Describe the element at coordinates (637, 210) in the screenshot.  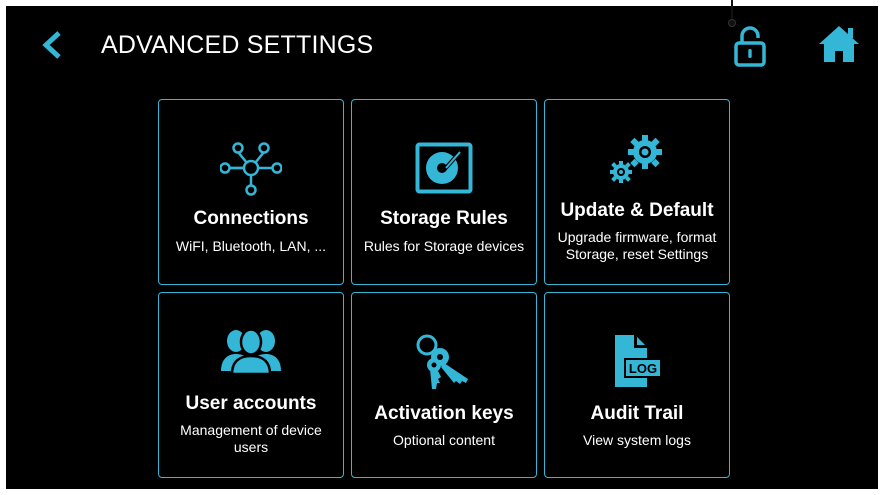
I see `tile-title: Update & Default` at that location.